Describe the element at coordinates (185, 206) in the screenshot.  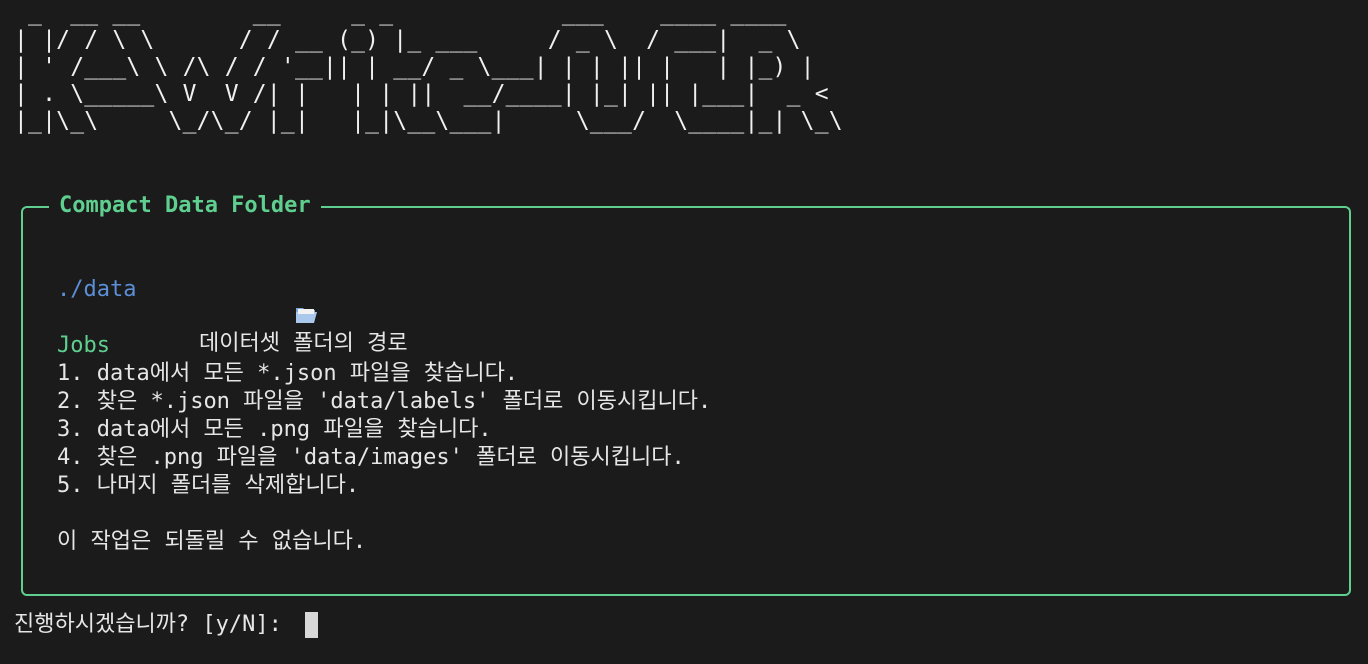
I see `panel-title: Compact Data Folder` at that location.